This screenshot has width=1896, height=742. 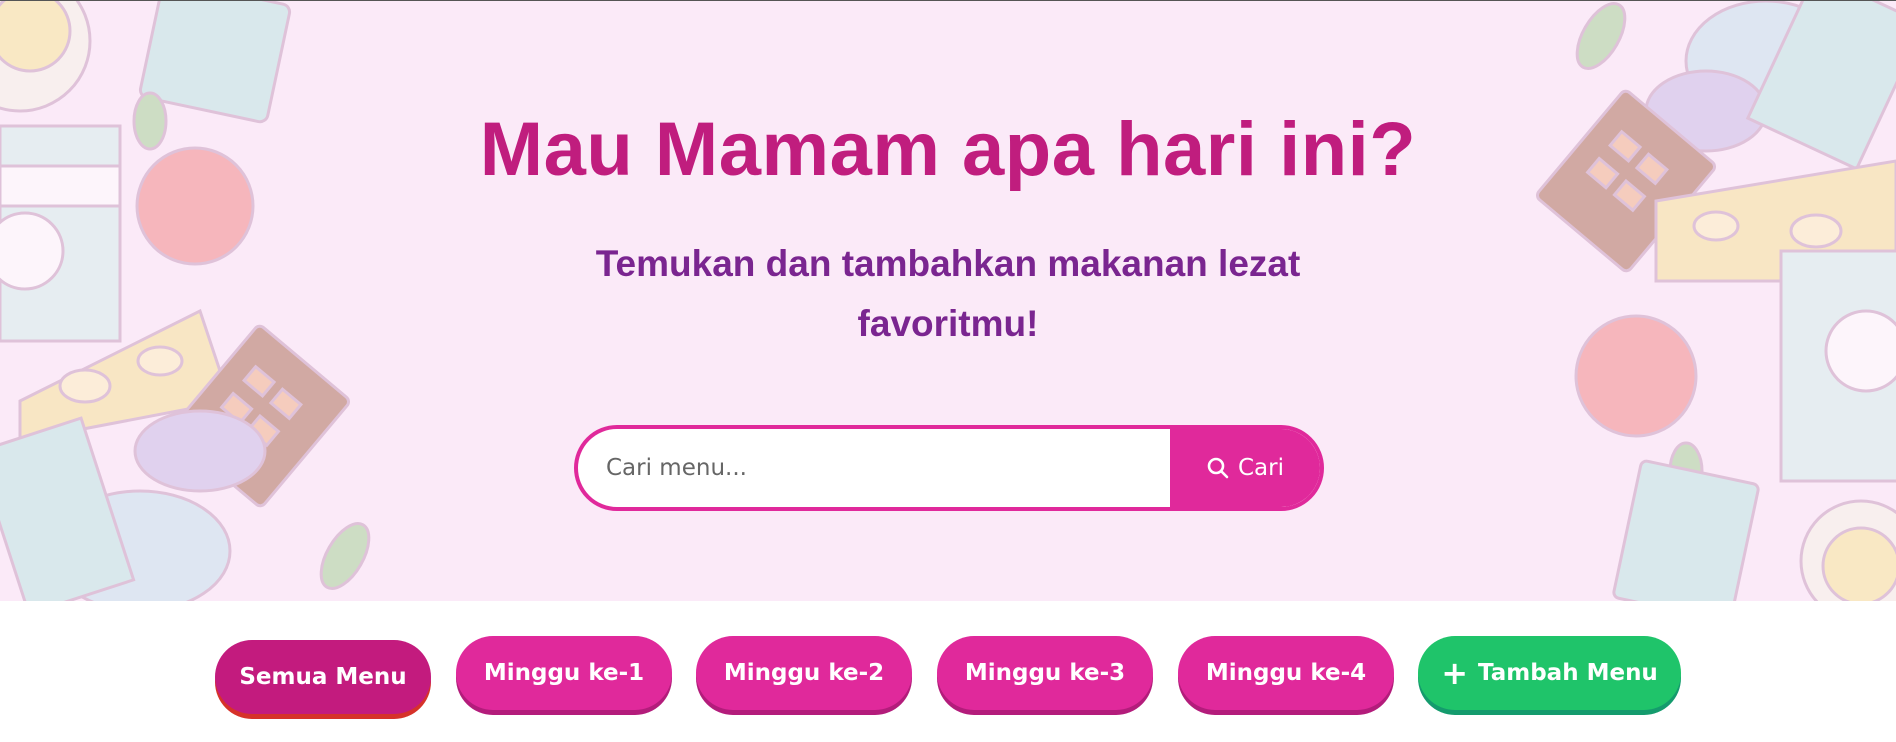 I want to click on plus-icon: +, so click(x=1454, y=673).